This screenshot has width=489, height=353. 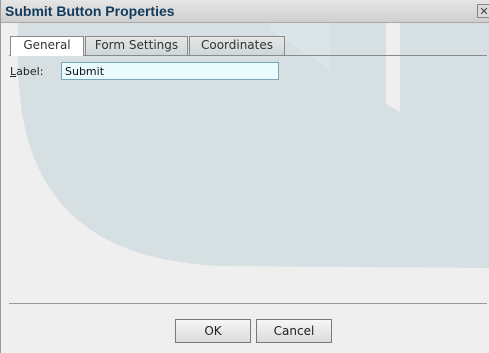 I want to click on tab-general: General, so click(x=47, y=46).